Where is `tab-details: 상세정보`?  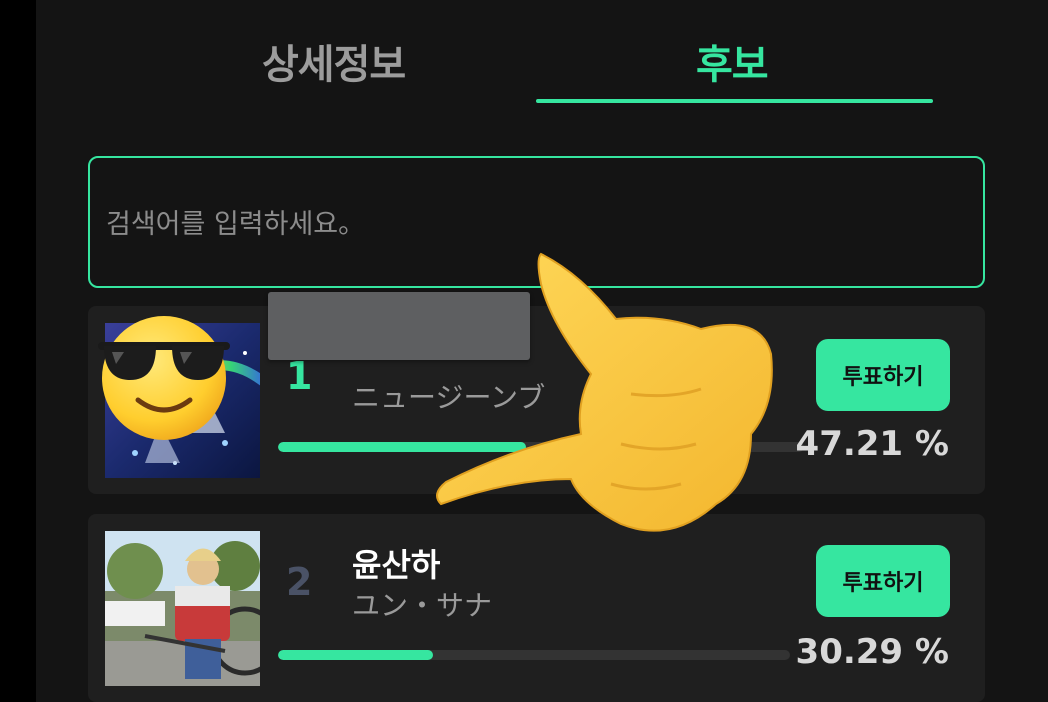
tab-details: 상세정보 is located at coordinates (334, 61).